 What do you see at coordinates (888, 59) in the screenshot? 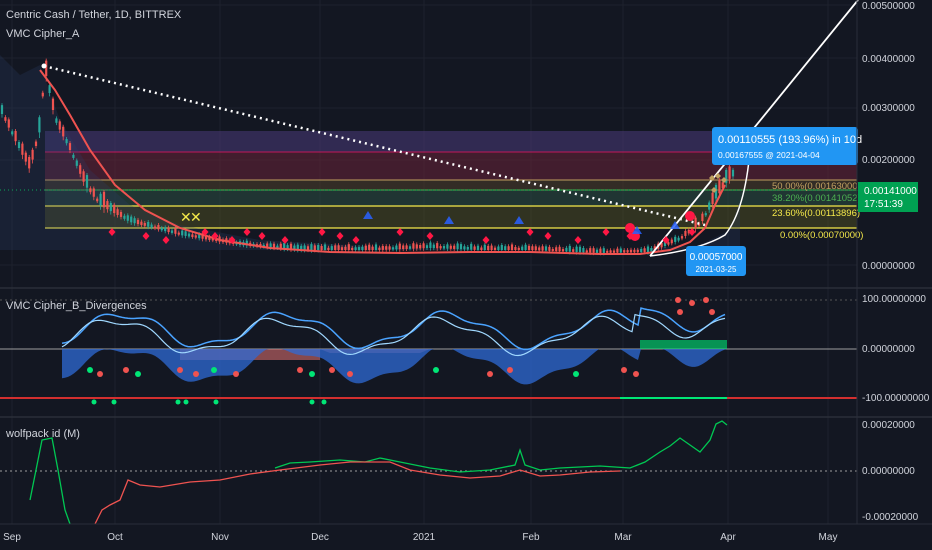
I see `price-tick-0004: 0.00400000` at bounding box center [888, 59].